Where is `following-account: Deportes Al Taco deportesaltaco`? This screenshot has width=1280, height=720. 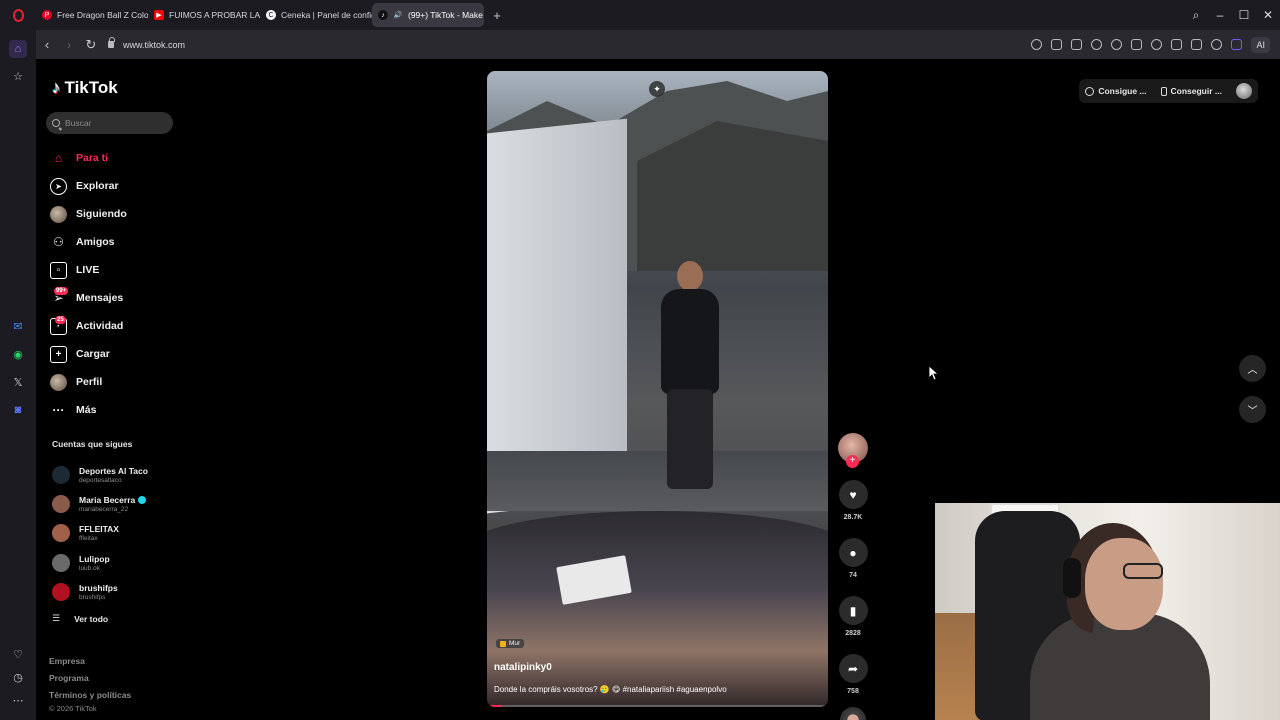
following-account: Deportes Al Taco deportesaltaco is located at coordinates (117, 474).